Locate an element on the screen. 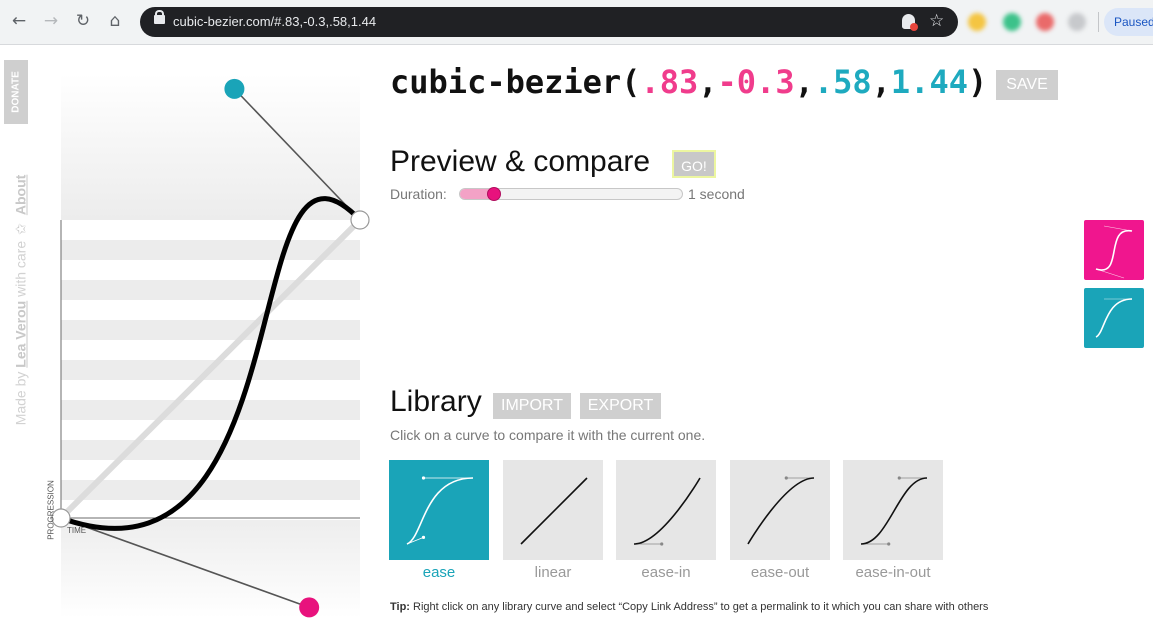  library-item-label: ease-out is located at coordinates (780, 572).